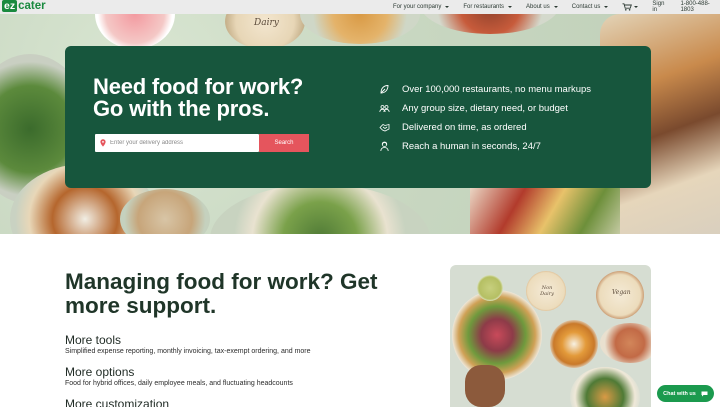  I want to click on vegan-label: Vegan, so click(621, 292).